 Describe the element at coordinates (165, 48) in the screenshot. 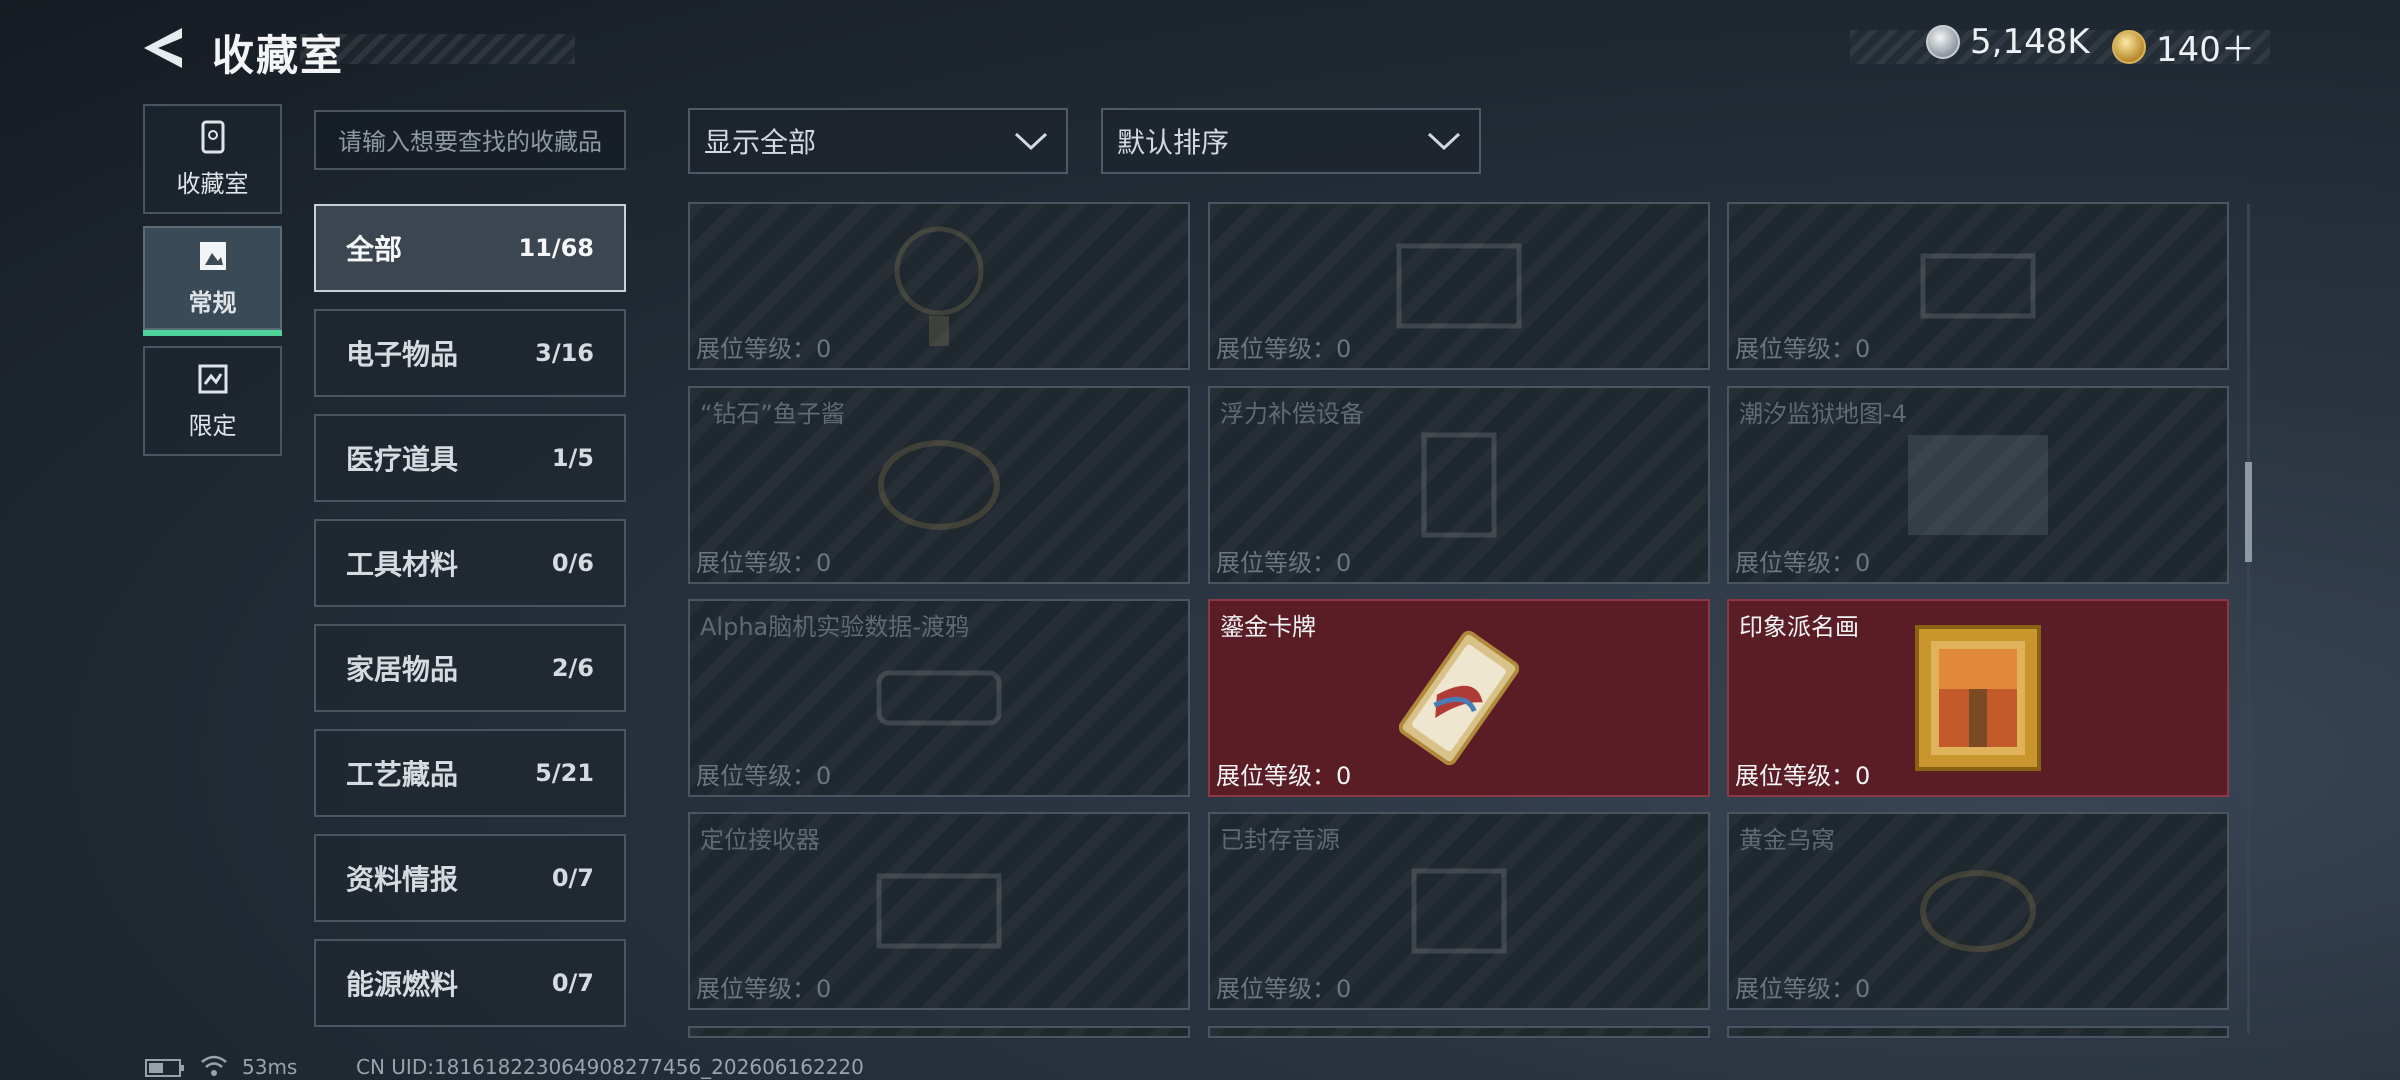

I see `back-arrow-icon` at that location.